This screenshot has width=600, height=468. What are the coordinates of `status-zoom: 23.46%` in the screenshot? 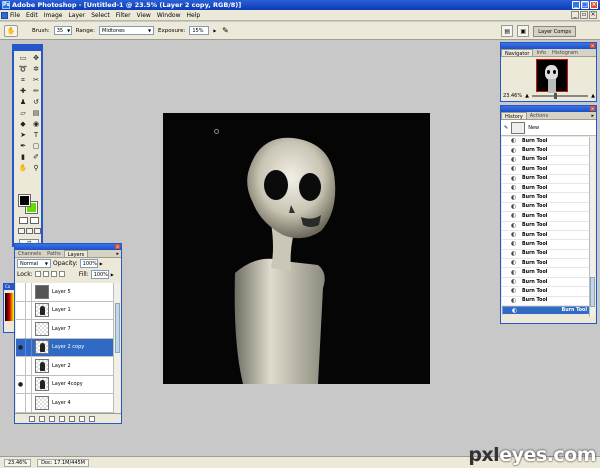 It's located at (18, 462).